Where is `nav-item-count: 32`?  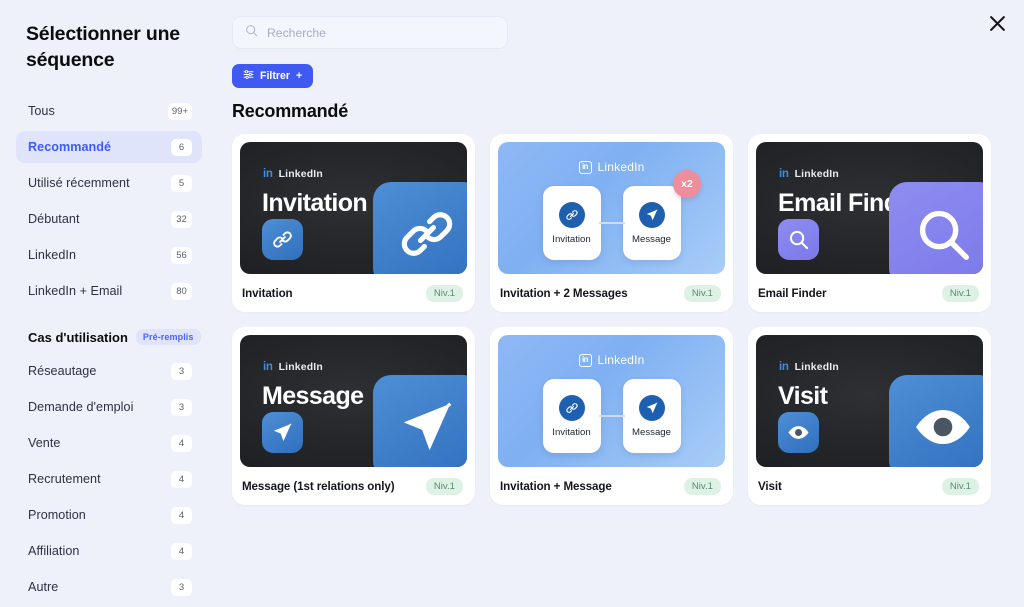
nav-item-count: 32 is located at coordinates (181, 219).